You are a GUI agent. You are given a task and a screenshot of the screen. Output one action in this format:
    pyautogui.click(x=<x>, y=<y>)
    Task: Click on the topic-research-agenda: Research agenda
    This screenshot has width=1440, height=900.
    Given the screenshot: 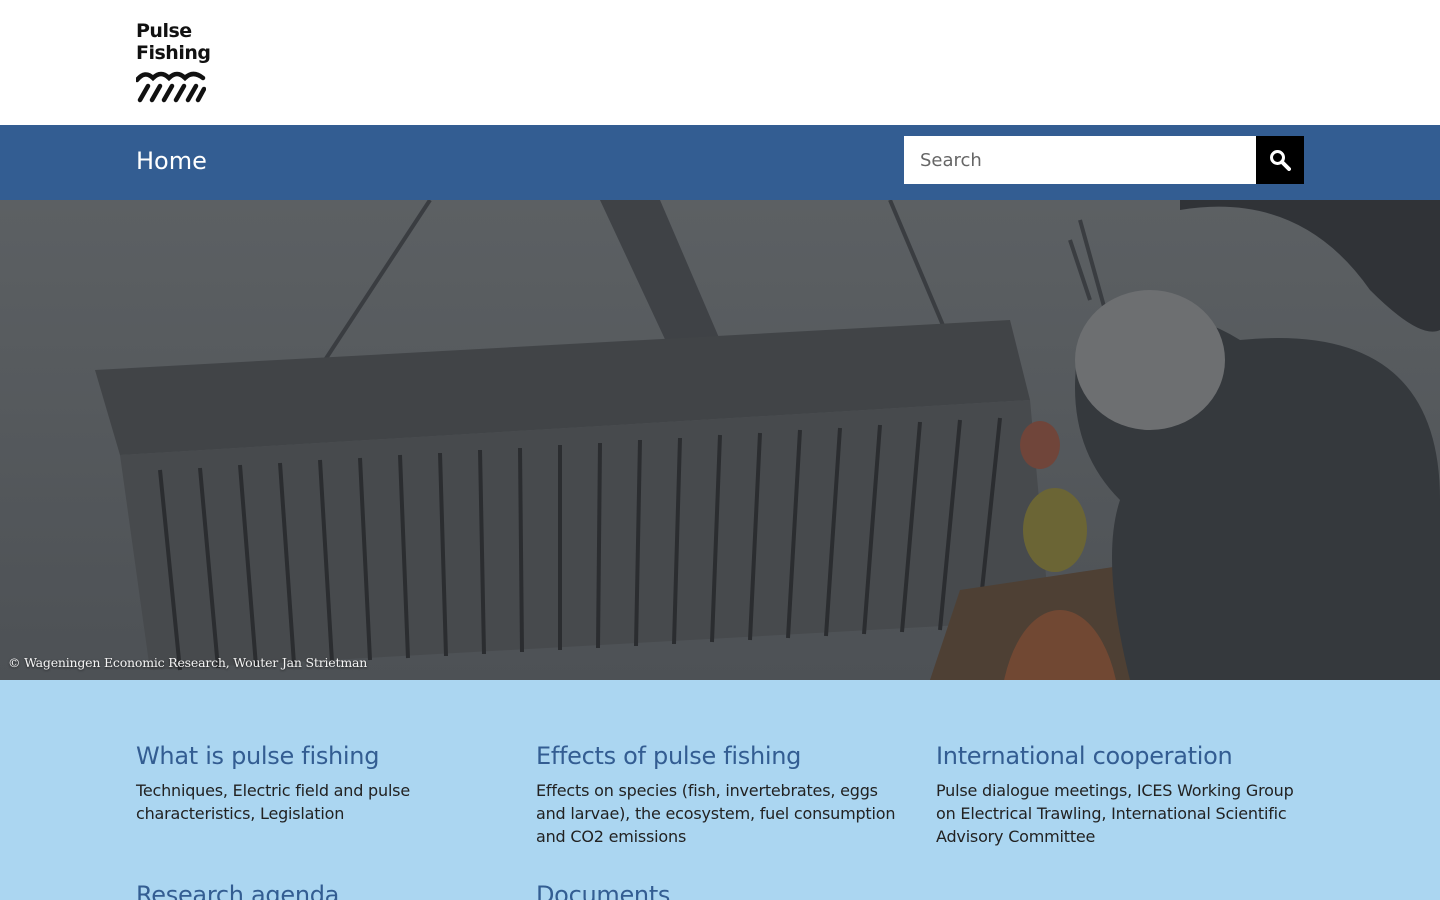 What is the action you would take?
    pyautogui.click(x=316, y=890)
    